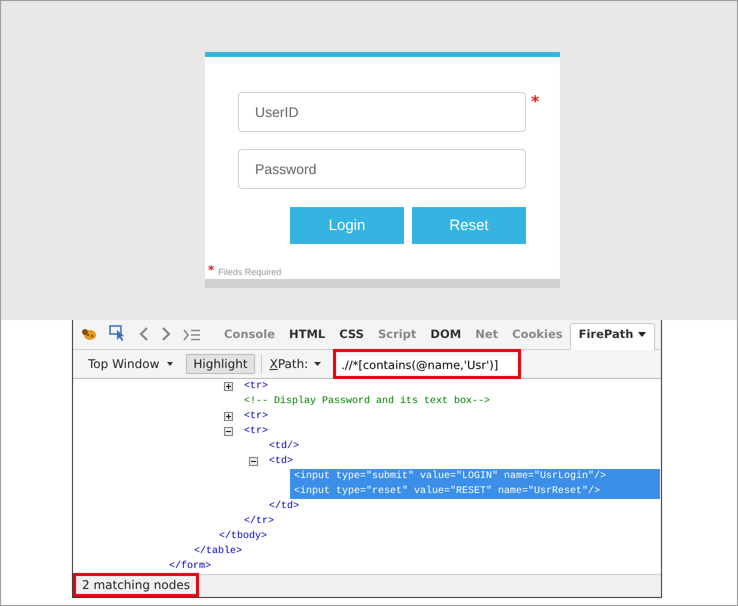 Image resolution: width=738 pixels, height=606 pixels. What do you see at coordinates (613, 336) in the screenshot?
I see `panel-tab: FirePath` at bounding box center [613, 336].